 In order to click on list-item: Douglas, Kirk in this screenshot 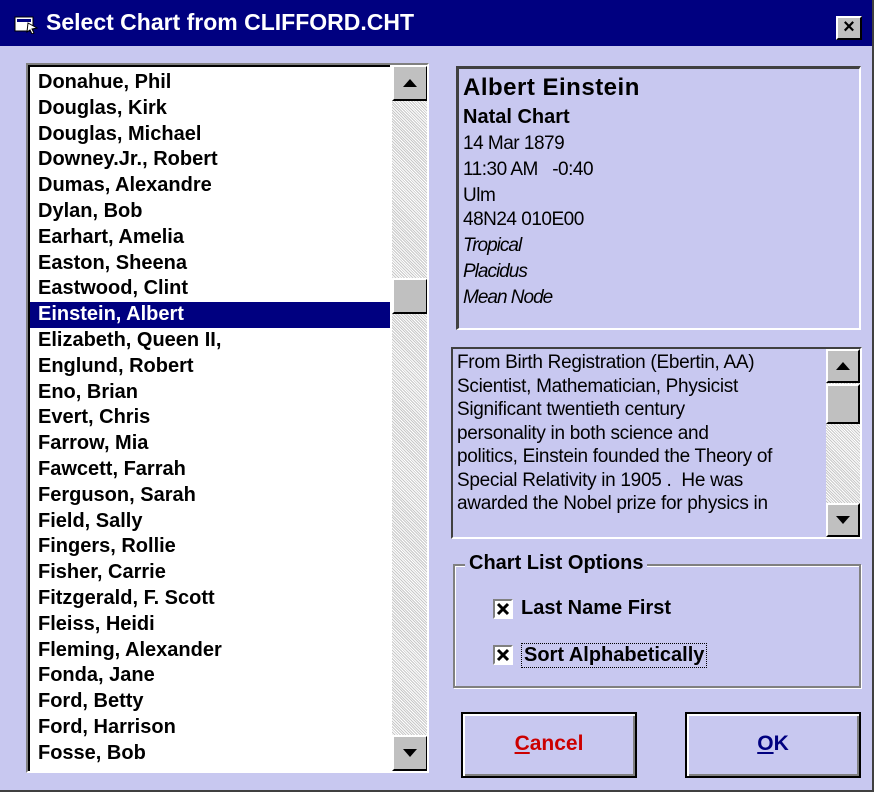, I will do `click(210, 109)`.